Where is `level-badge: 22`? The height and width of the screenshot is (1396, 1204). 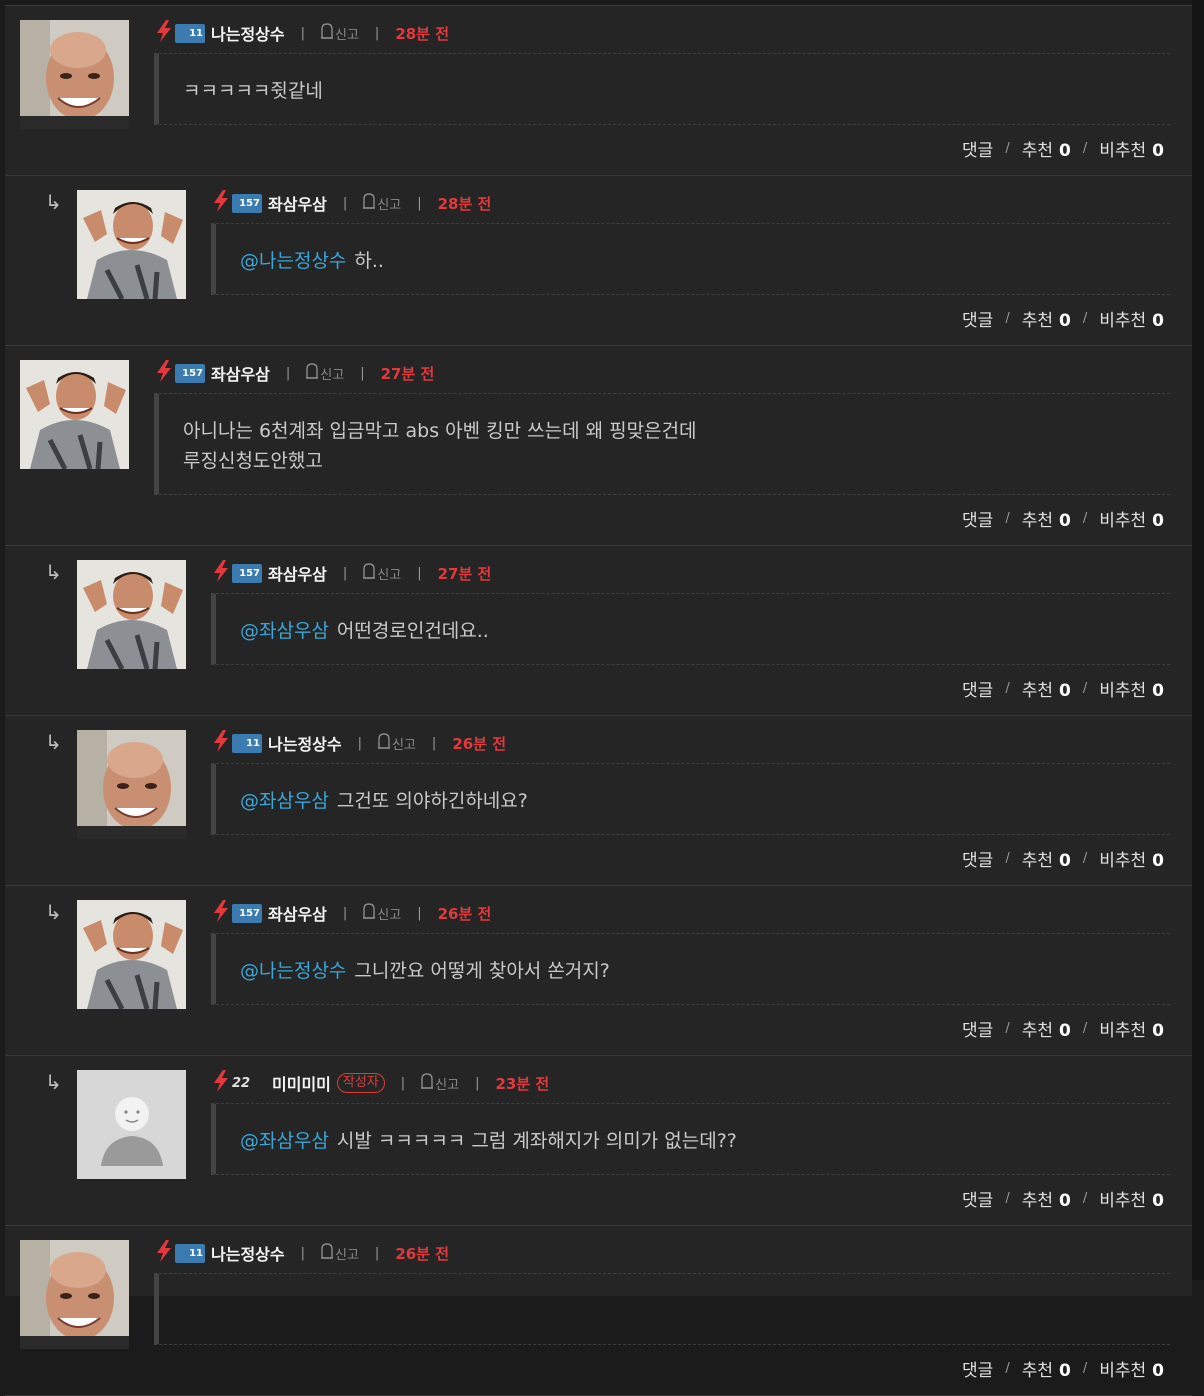
level-badge: 22 is located at coordinates (241, 1083).